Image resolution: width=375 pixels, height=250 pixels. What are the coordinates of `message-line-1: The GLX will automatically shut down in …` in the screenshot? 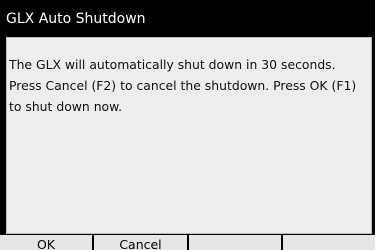 It's located at (172, 64).